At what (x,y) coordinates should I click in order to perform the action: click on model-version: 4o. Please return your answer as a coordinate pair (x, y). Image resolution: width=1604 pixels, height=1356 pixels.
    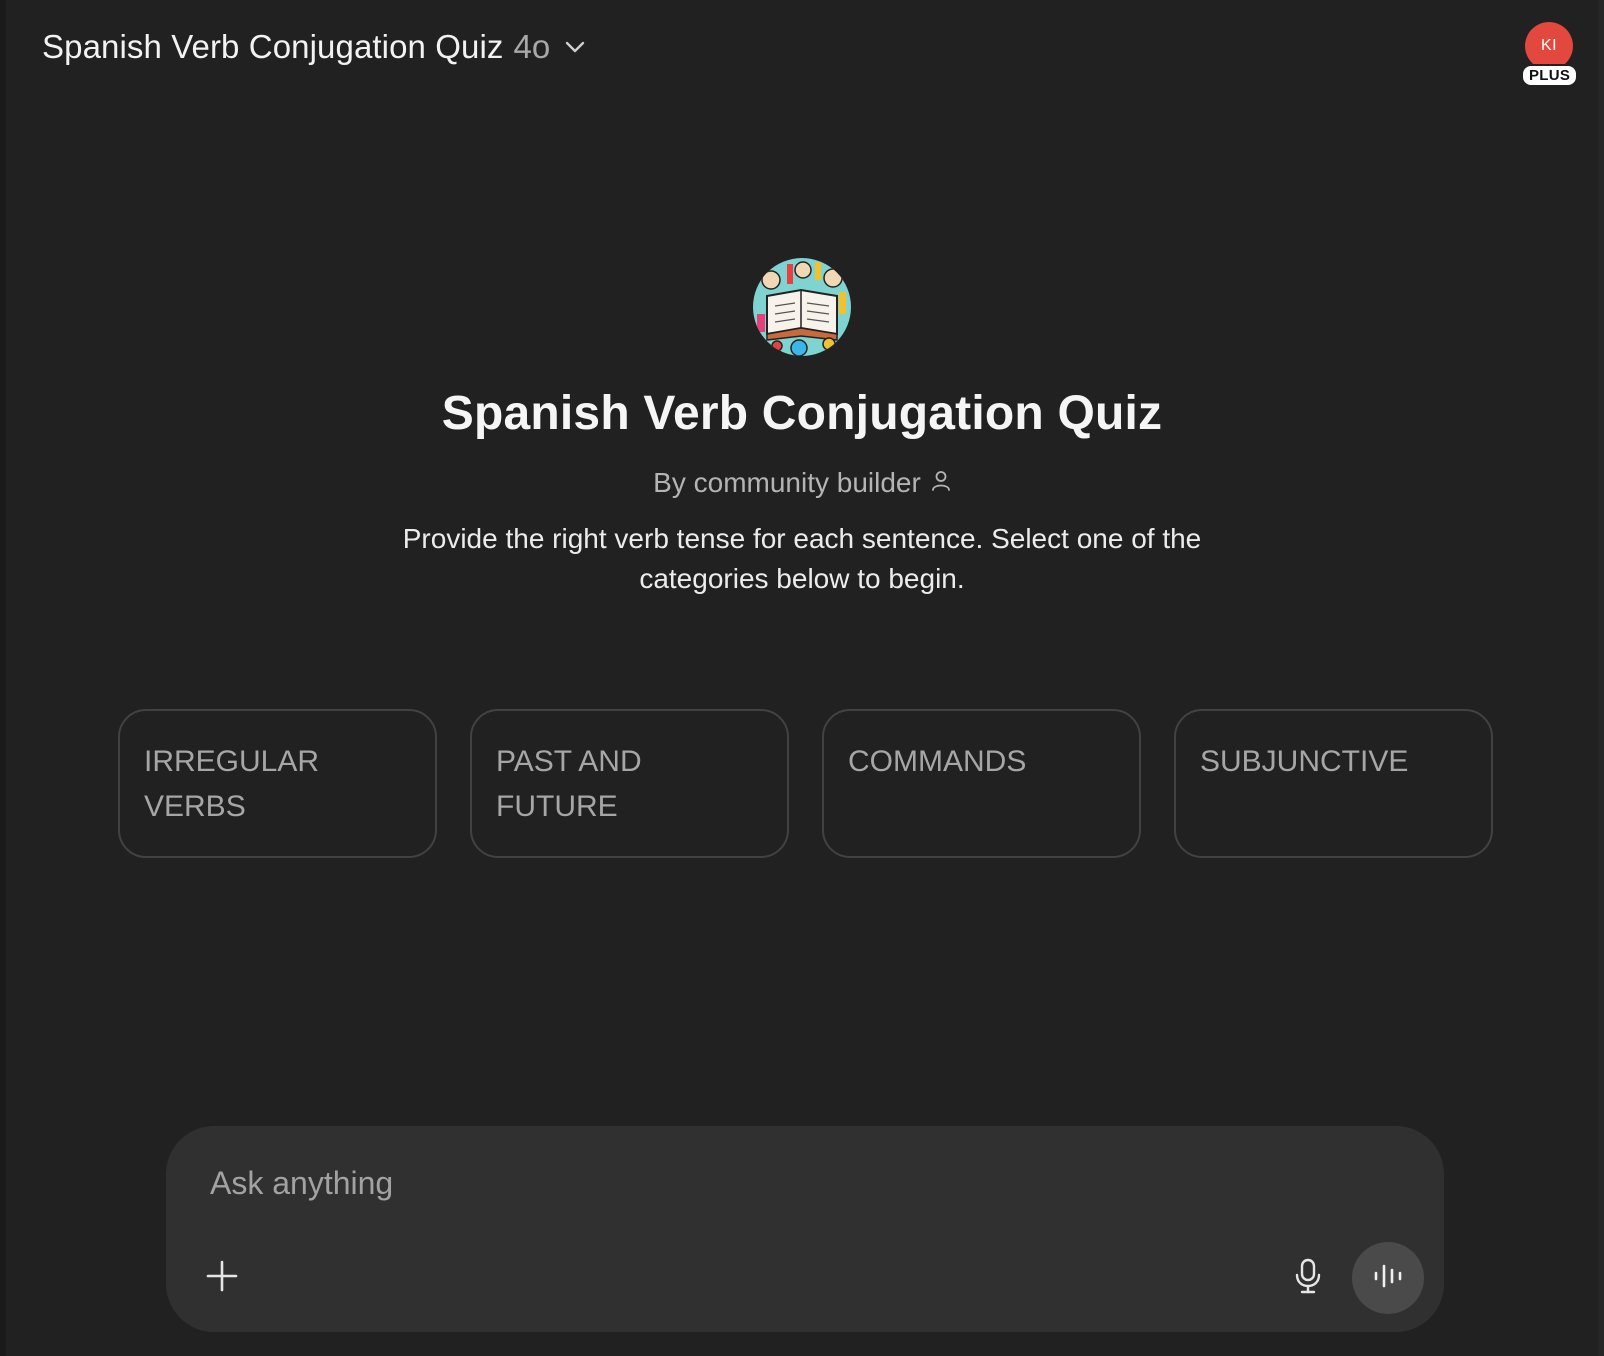
    Looking at the image, I should click on (532, 46).